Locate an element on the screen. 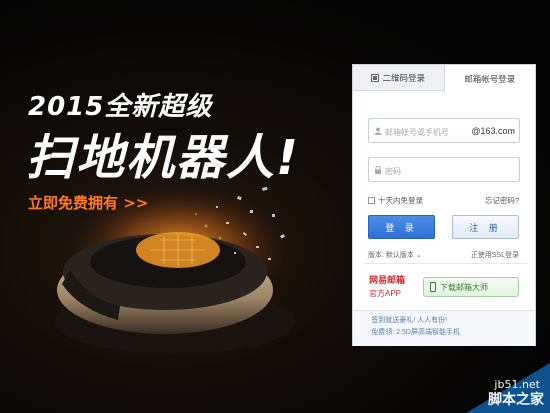 The width and height of the screenshot is (550, 413). login-button: 登 录 is located at coordinates (401, 227).